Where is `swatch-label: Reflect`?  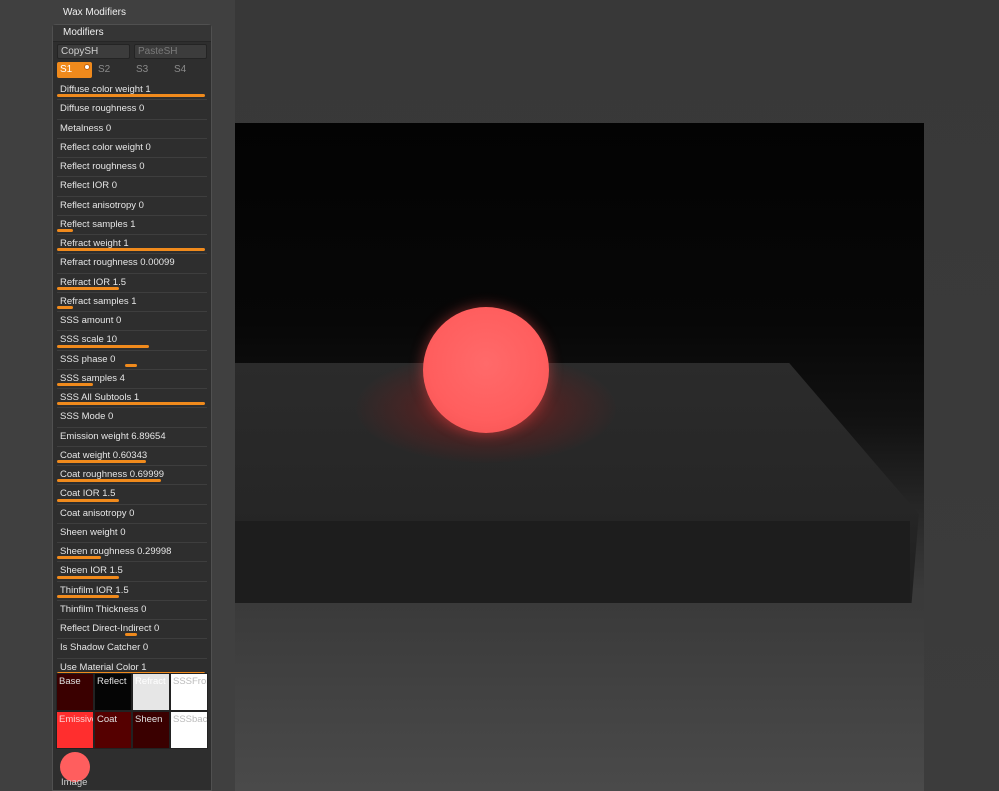 swatch-label: Reflect is located at coordinates (112, 681).